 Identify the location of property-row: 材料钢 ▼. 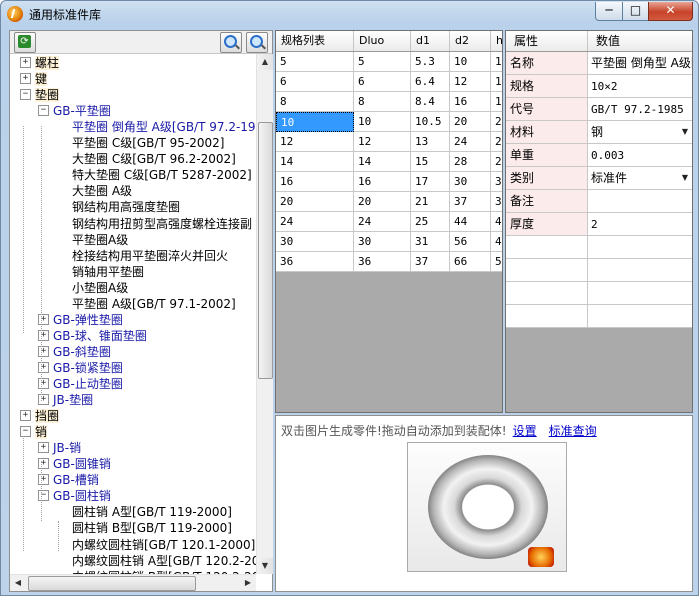
(599, 132).